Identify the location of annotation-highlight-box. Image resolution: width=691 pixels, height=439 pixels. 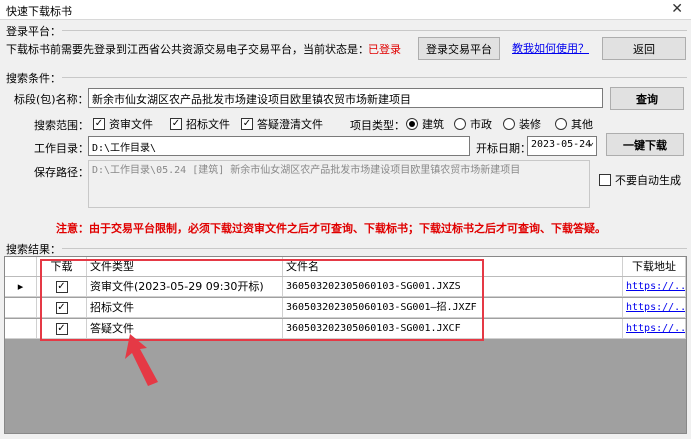
(262, 300).